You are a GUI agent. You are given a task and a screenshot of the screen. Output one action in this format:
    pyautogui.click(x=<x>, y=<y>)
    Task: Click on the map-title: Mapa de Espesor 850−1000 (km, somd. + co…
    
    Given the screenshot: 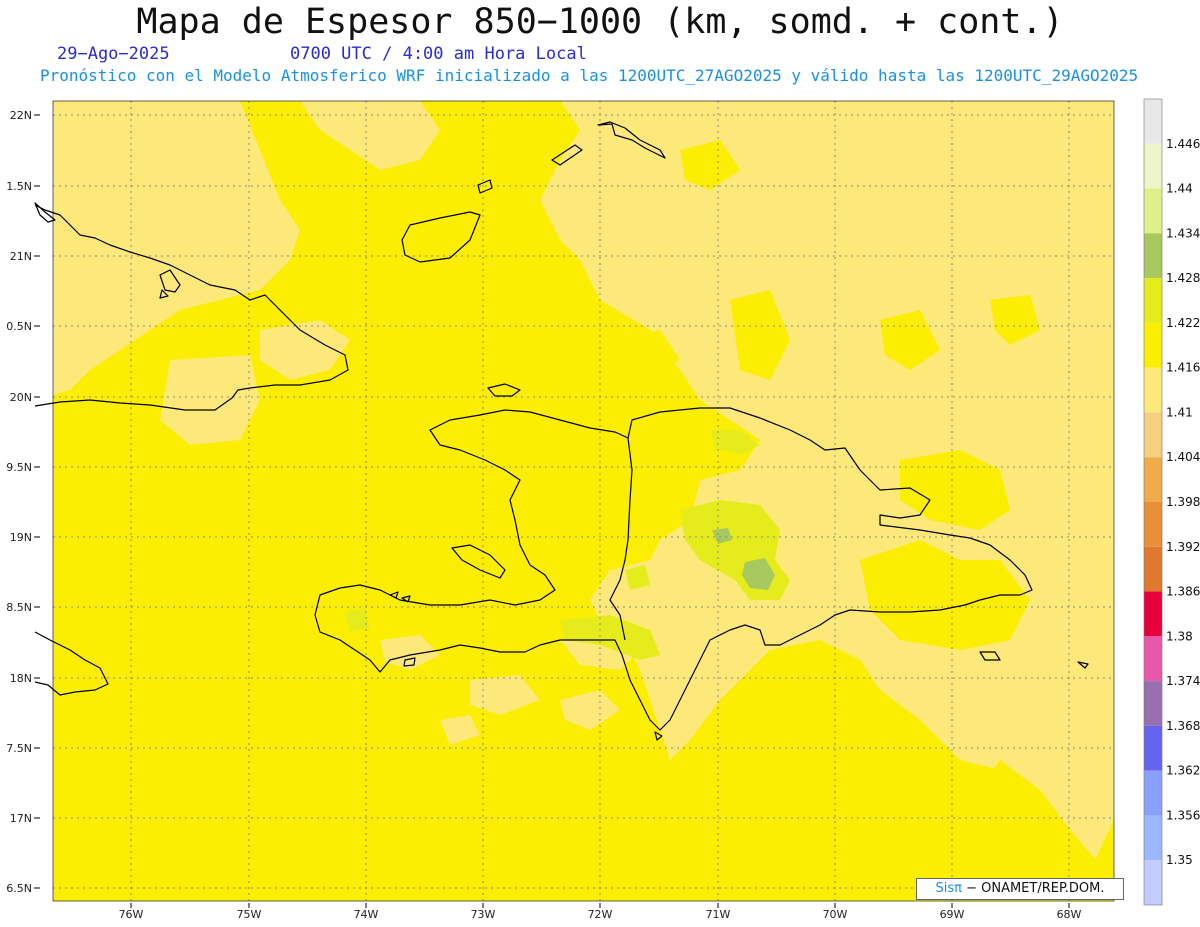 What is the action you would take?
    pyautogui.click(x=600, y=22)
    